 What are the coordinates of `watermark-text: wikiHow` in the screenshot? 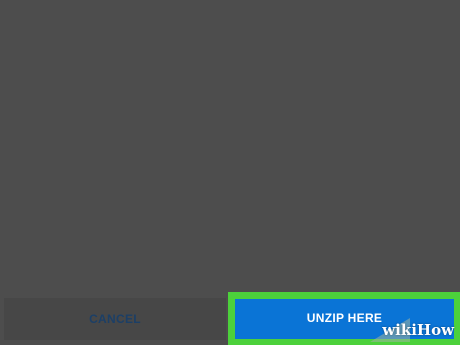 It's located at (418, 330).